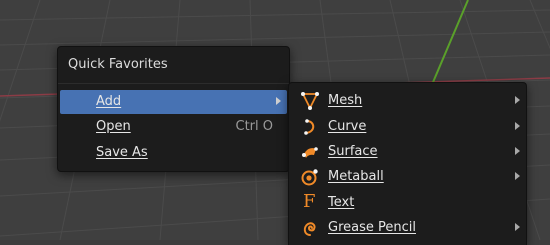 Image resolution: width=550 pixels, height=245 pixels. I want to click on menu-item-label: Metaball, so click(356, 176).